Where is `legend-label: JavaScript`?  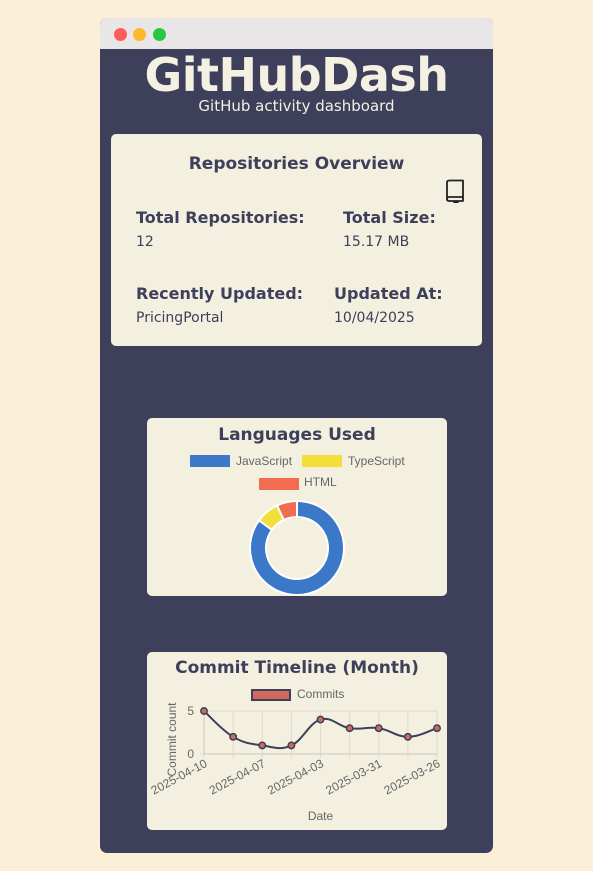 legend-label: JavaScript is located at coordinates (264, 461).